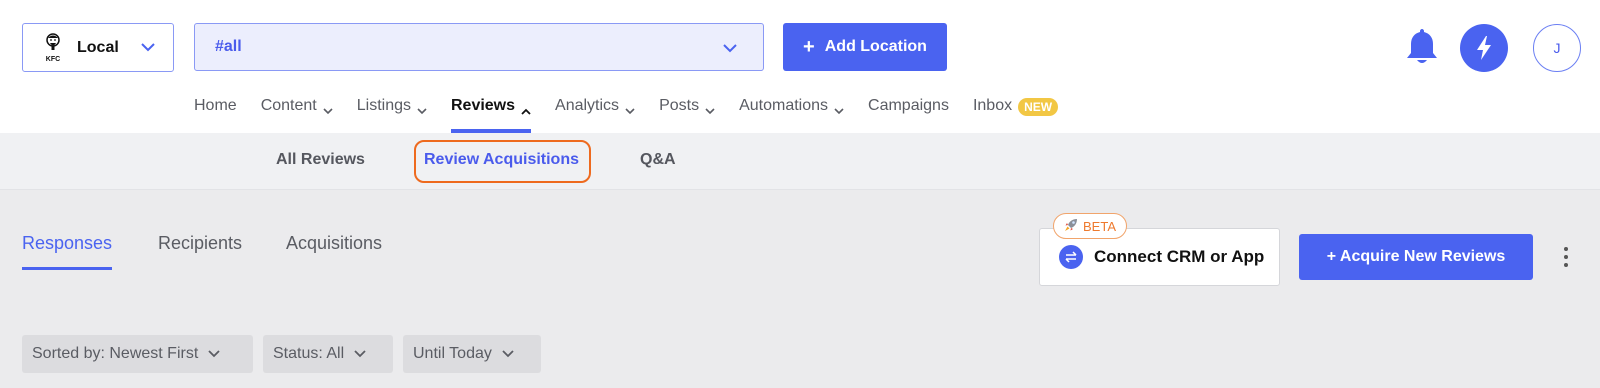  What do you see at coordinates (228, 46) in the screenshot?
I see `tag-select-value: #all` at bounding box center [228, 46].